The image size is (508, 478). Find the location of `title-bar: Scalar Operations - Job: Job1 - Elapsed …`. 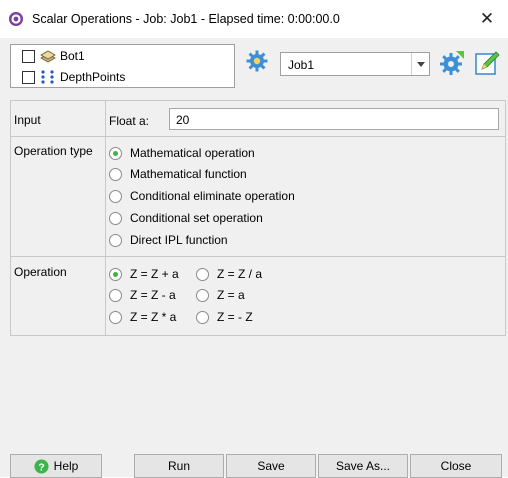

title-bar: Scalar Operations - Job: Job1 - Elapsed … is located at coordinates (254, 19).